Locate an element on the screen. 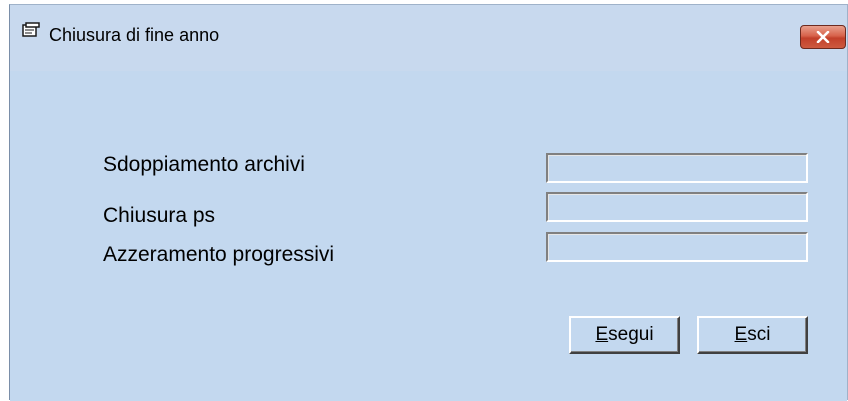  window-title: Chiusura di fine anno is located at coordinates (134, 35).